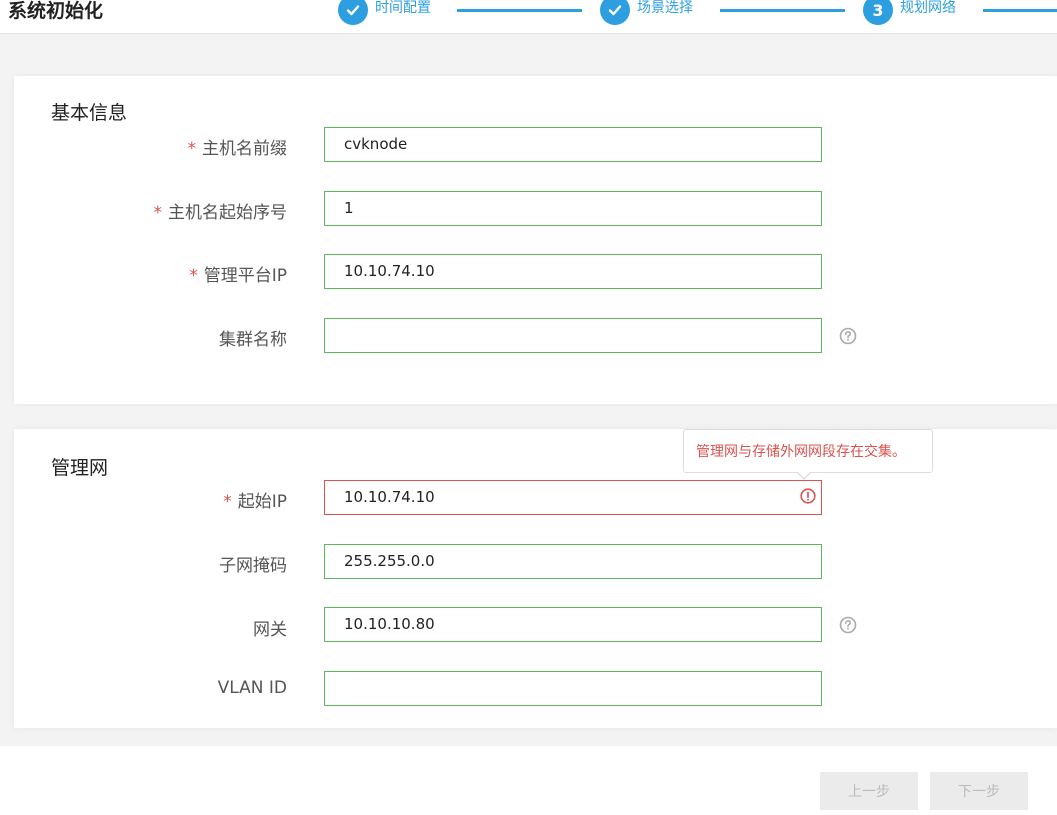 The height and width of the screenshot is (815, 1057). Describe the element at coordinates (237, 149) in the screenshot. I see `hostname-prefix-label: * 主机名前缀` at that location.